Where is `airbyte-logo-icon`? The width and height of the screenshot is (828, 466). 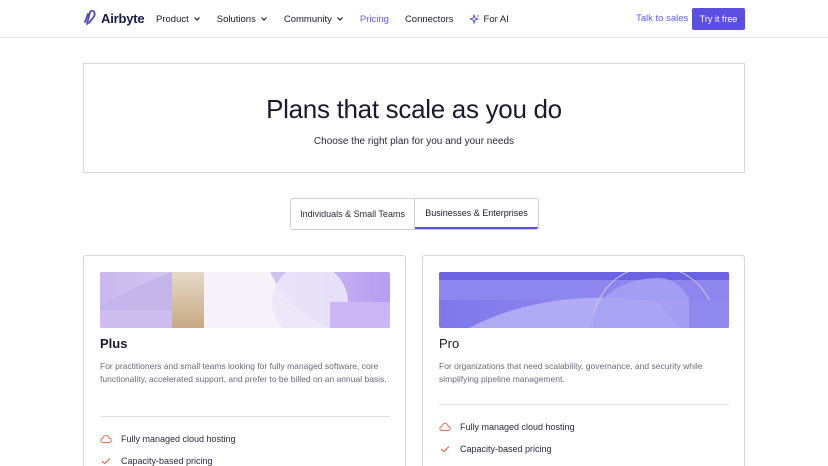
airbyte-logo-icon is located at coordinates (90, 17).